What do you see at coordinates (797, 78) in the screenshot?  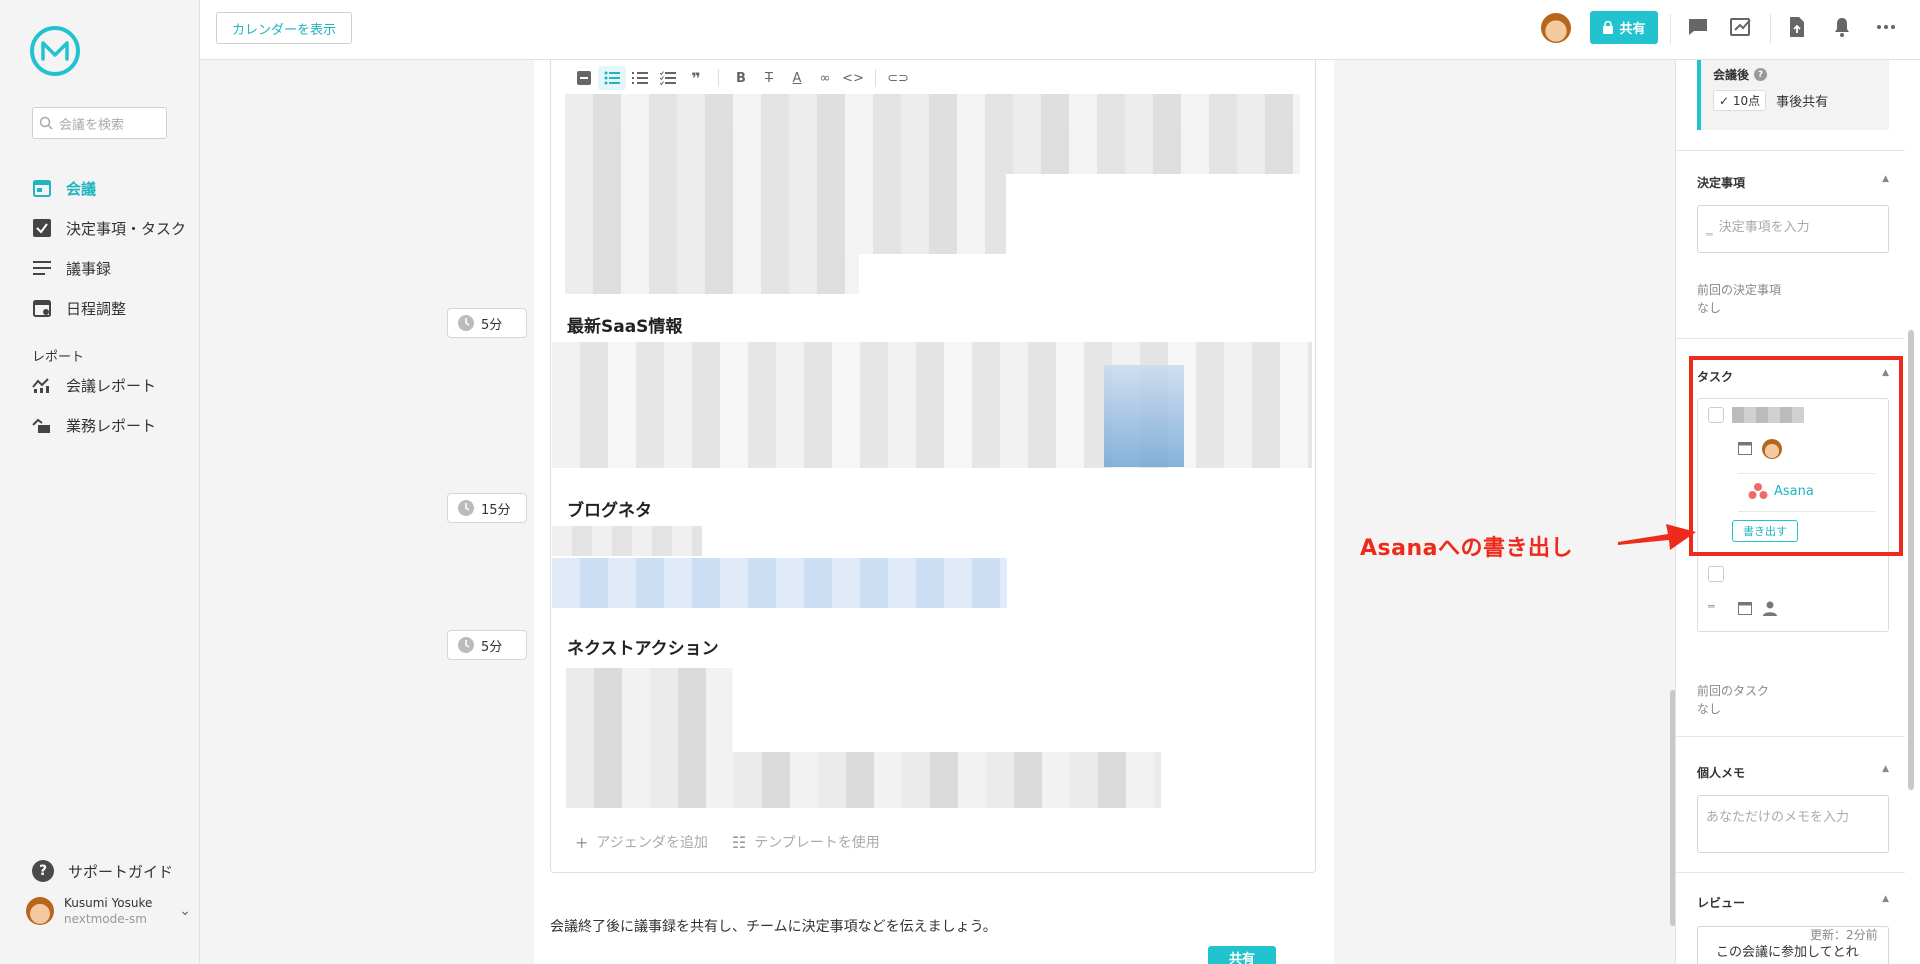 I see `text-color-button: A` at bounding box center [797, 78].